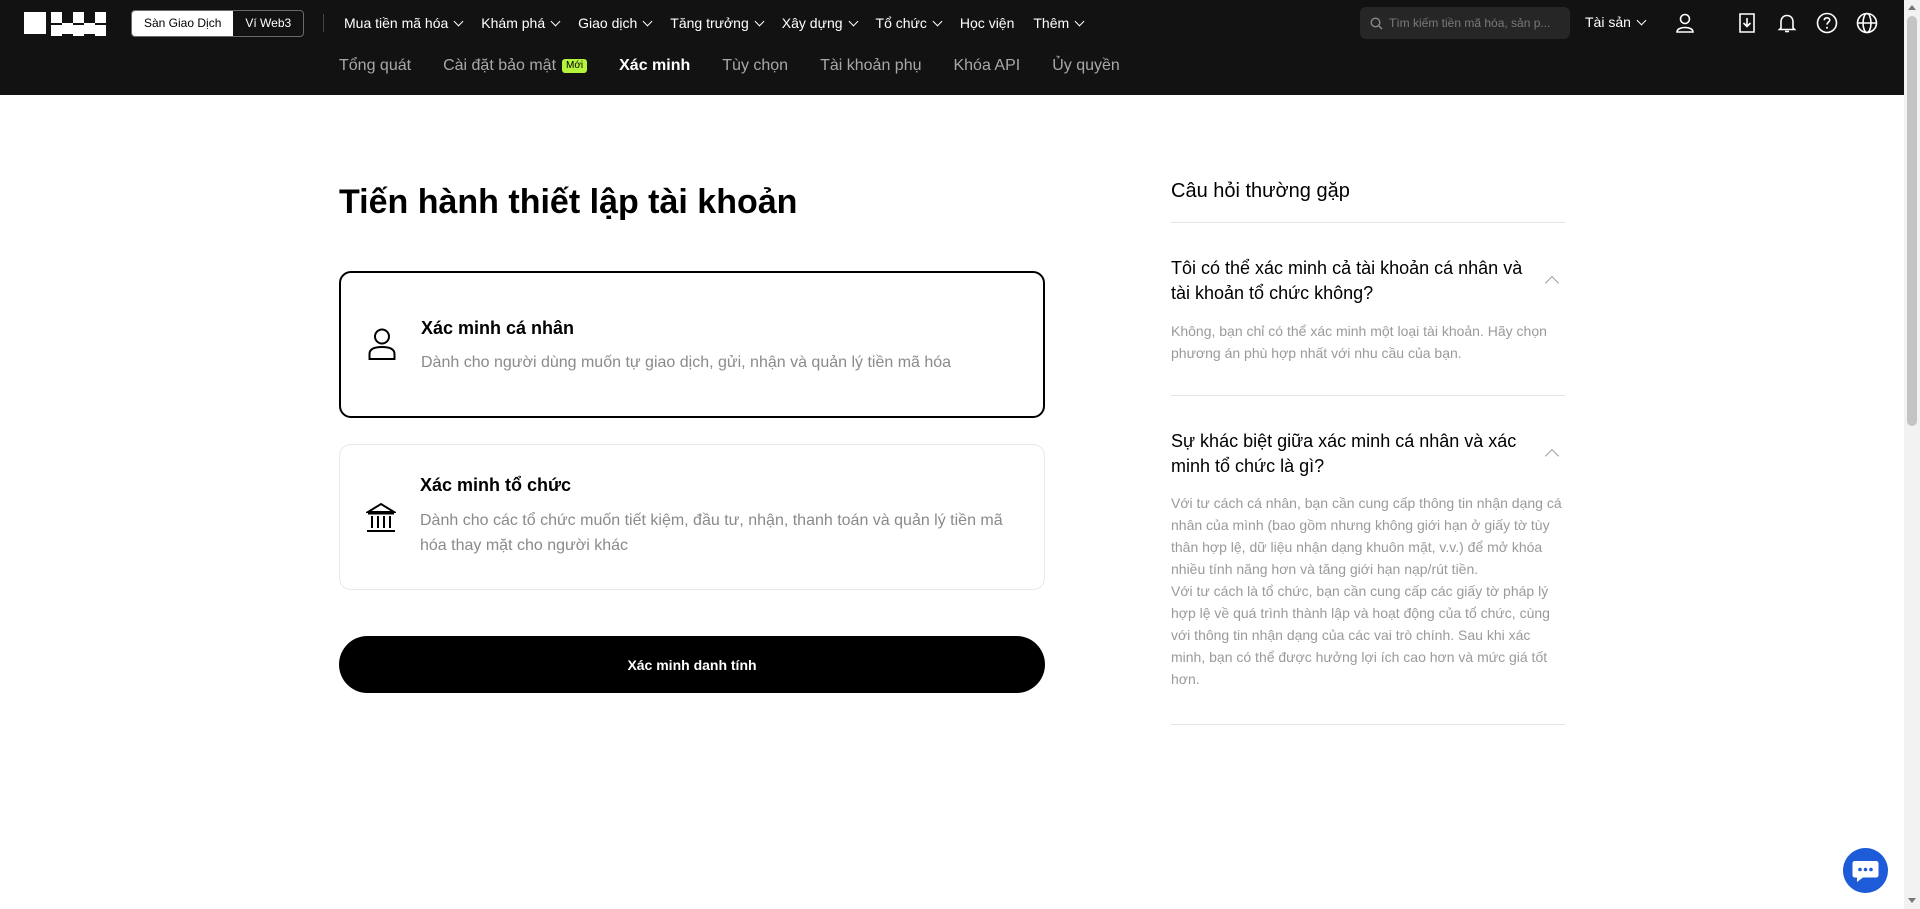  Describe the element at coordinates (1685, 23) in the screenshot. I see `user-icon` at that location.